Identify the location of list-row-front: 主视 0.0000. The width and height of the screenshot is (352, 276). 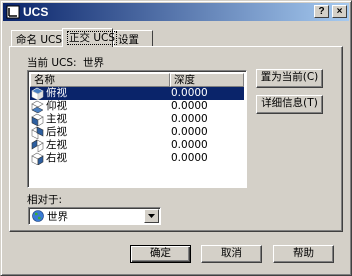
(137, 119).